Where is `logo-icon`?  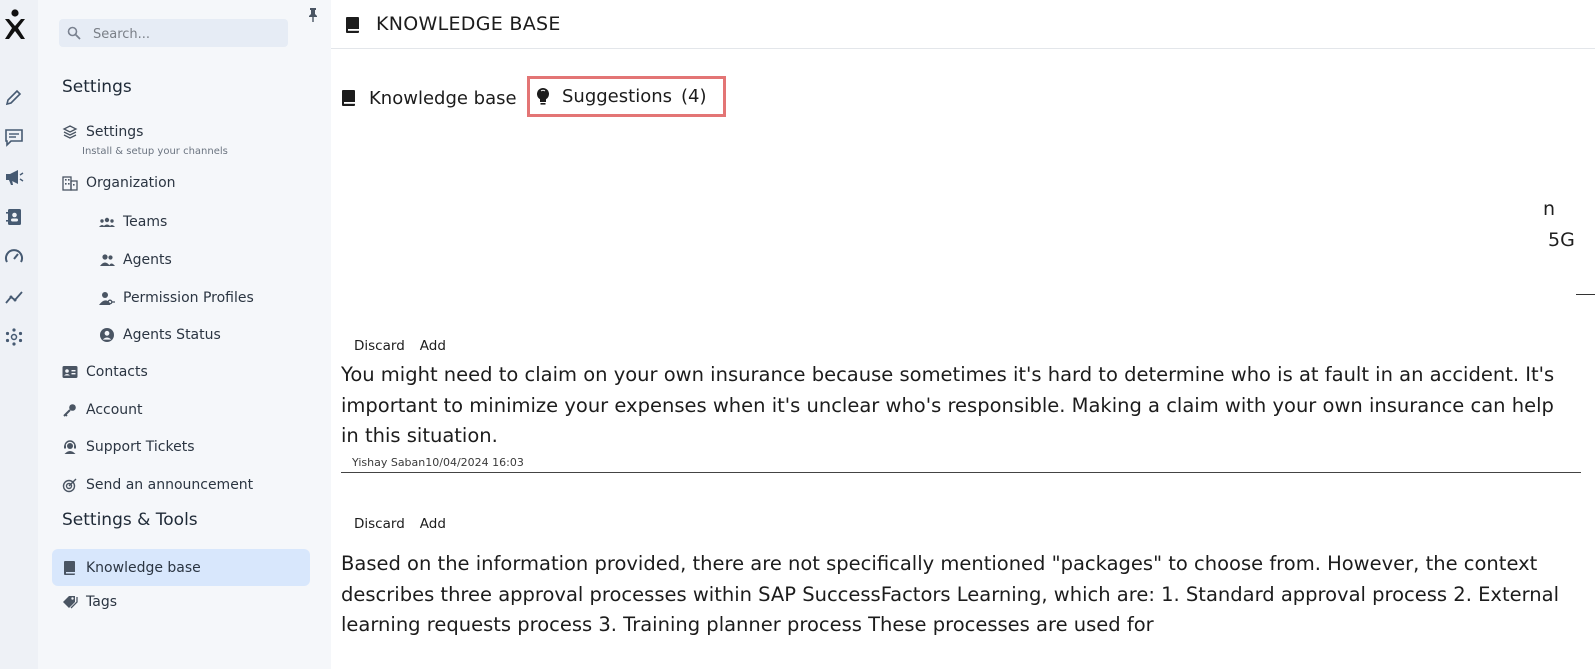
logo-icon is located at coordinates (16, 24).